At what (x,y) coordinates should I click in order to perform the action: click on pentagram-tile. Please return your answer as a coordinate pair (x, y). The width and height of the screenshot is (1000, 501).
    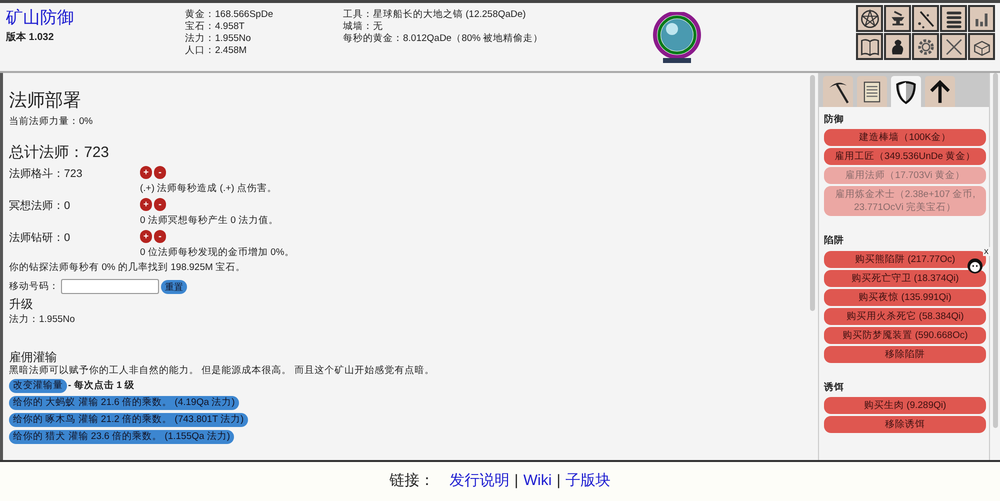
    Looking at the image, I should click on (869, 18).